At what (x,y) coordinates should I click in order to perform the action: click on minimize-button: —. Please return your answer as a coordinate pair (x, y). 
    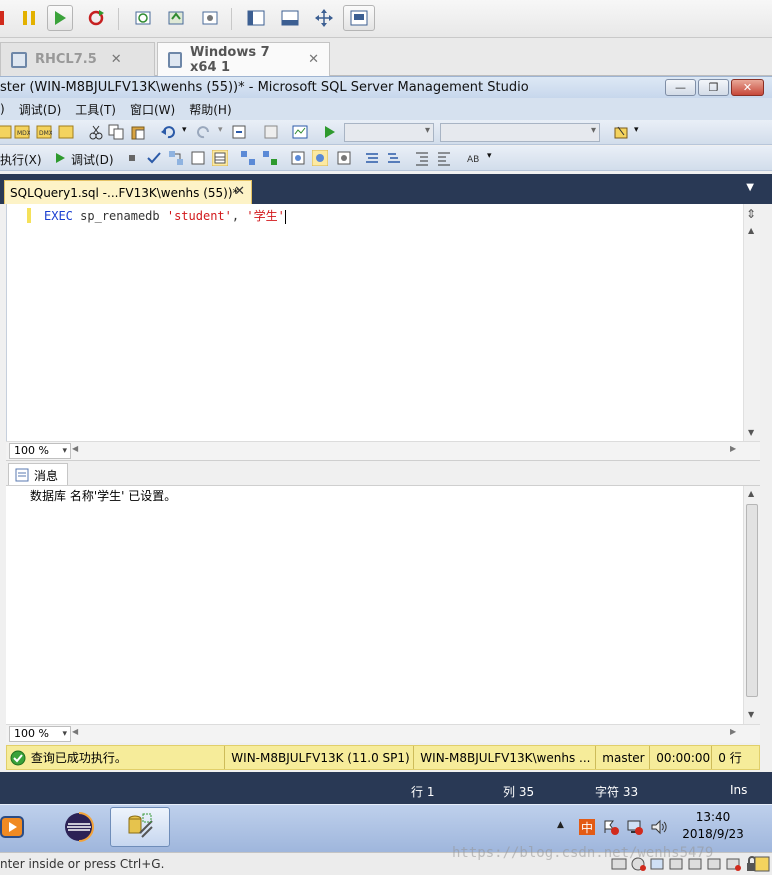
    Looking at the image, I should click on (680, 87).